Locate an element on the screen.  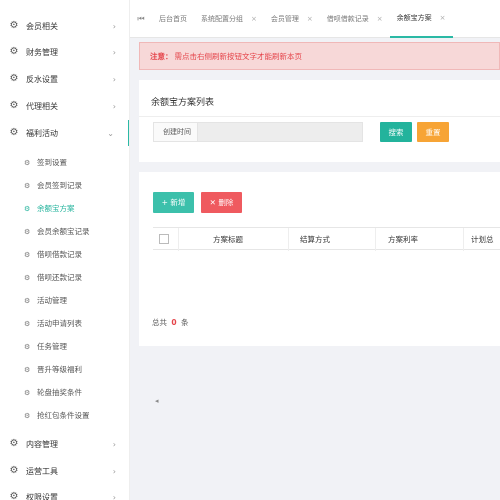
tab-label: 余额宝方案 is located at coordinates (414, 17).